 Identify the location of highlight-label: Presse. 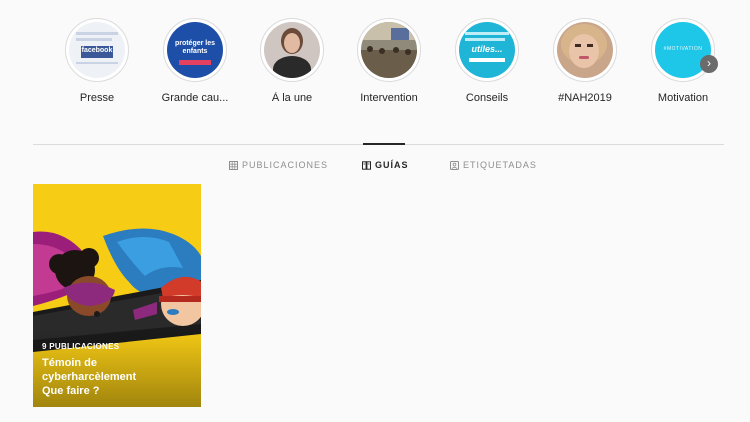
(97, 98).